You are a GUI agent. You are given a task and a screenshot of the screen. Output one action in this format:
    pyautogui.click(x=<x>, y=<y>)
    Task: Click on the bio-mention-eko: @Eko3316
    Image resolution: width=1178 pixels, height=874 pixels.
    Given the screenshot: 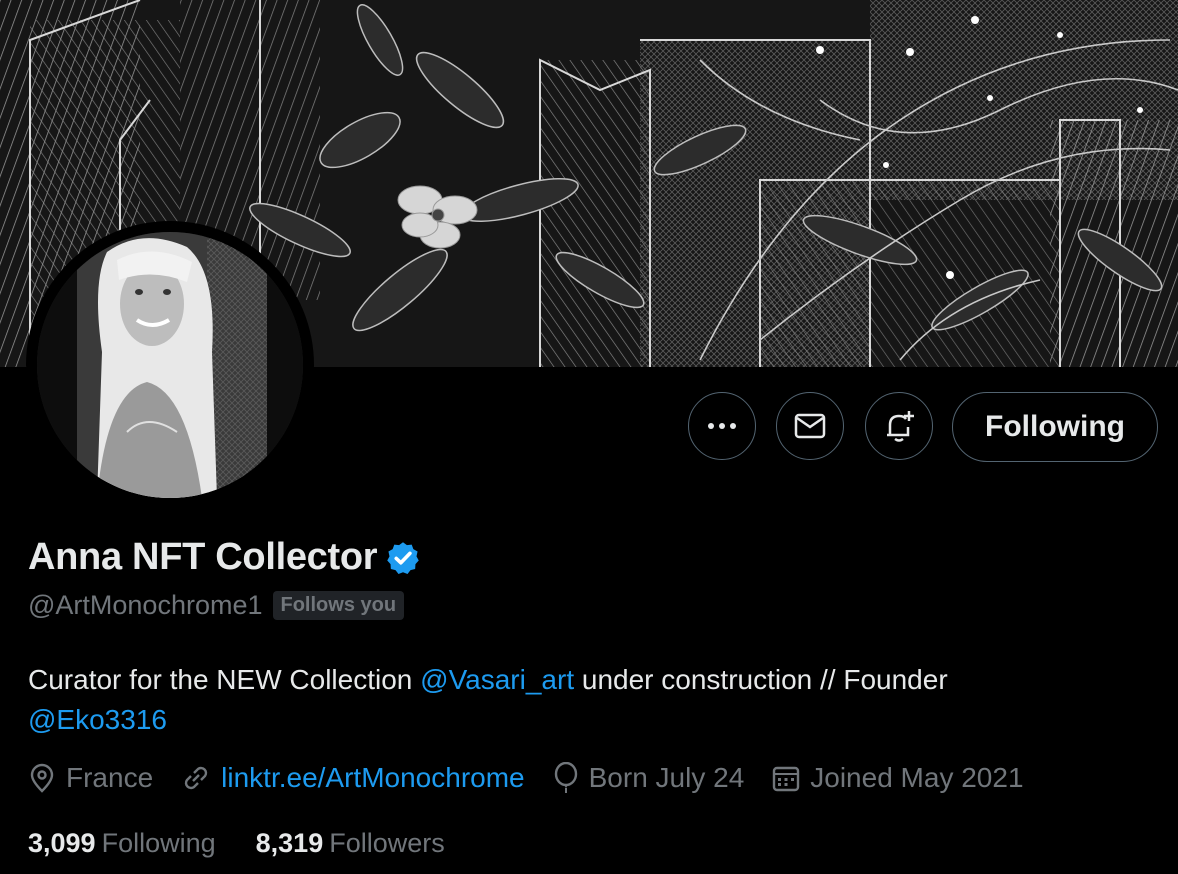 What is the action you would take?
    pyautogui.click(x=97, y=719)
    